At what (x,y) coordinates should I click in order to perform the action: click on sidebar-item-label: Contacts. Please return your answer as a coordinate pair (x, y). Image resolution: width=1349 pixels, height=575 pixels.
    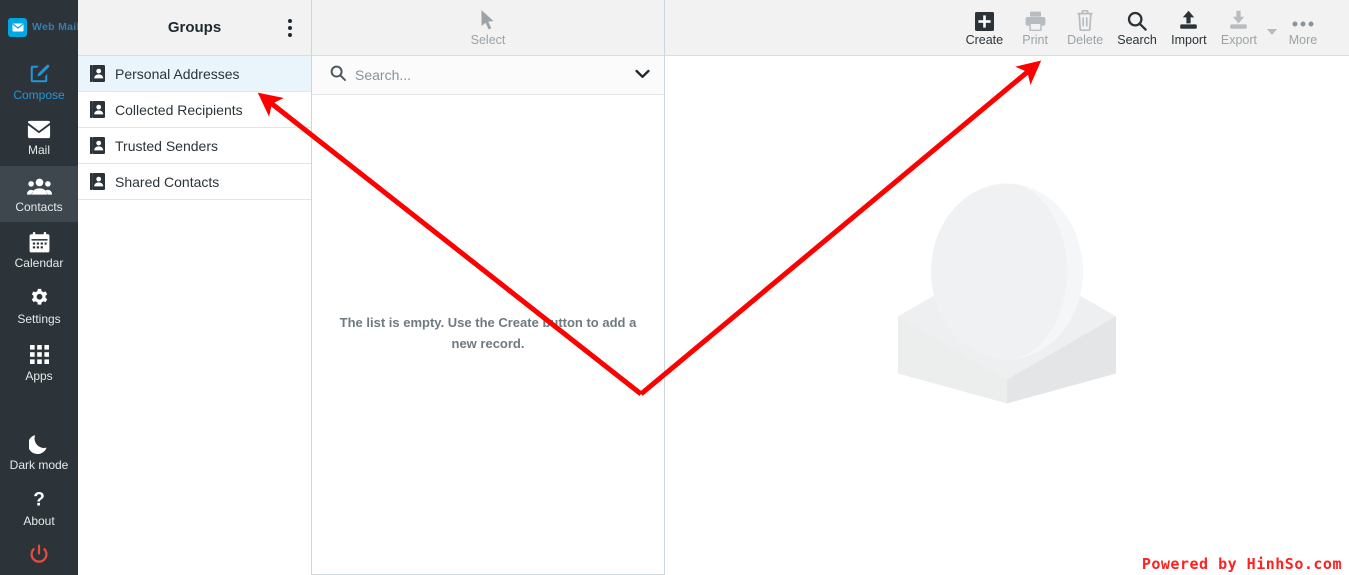
    Looking at the image, I should click on (39, 206).